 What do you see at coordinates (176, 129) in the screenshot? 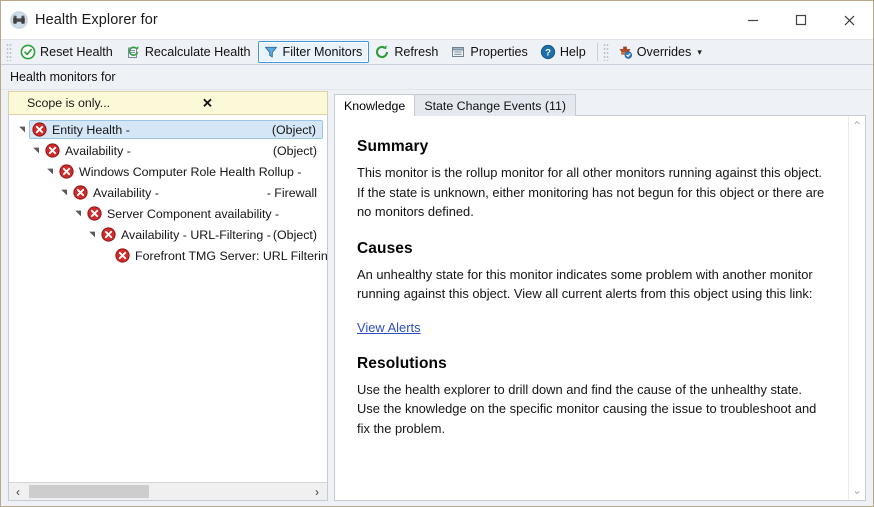
I see `tree-row-content: Entity Health - (Object)` at bounding box center [176, 129].